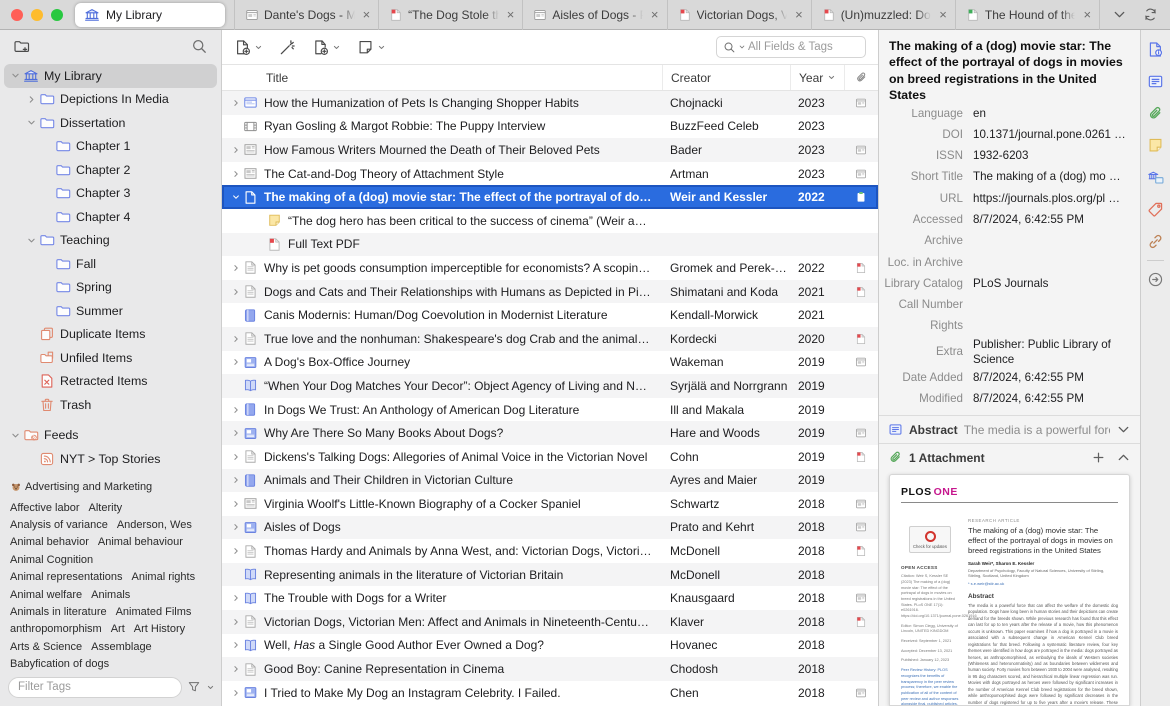 Image resolution: width=1170 pixels, height=706 pixels. Describe the element at coordinates (194, 687) in the screenshot. I see `tag-filter-options-icon` at that location.